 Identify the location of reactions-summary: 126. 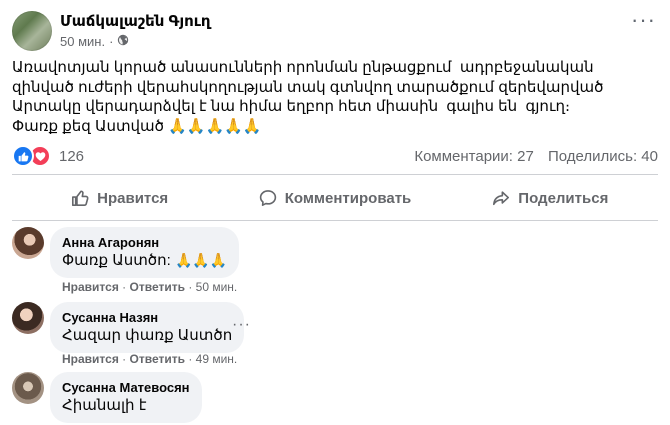
(48, 156).